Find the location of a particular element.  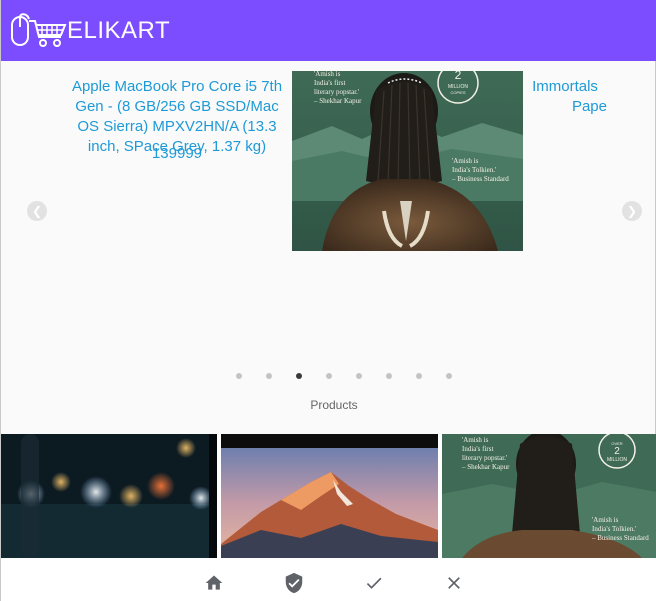

carousel-pagination is located at coordinates (328, 376).